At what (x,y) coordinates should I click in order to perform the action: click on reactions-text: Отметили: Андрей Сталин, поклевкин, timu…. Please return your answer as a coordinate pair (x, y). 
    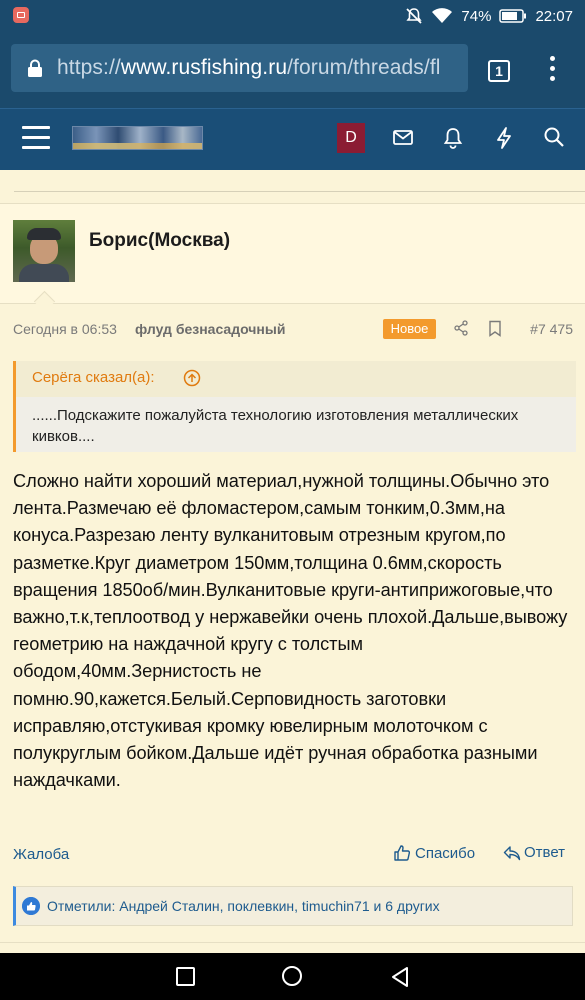
    Looking at the image, I should click on (243, 906).